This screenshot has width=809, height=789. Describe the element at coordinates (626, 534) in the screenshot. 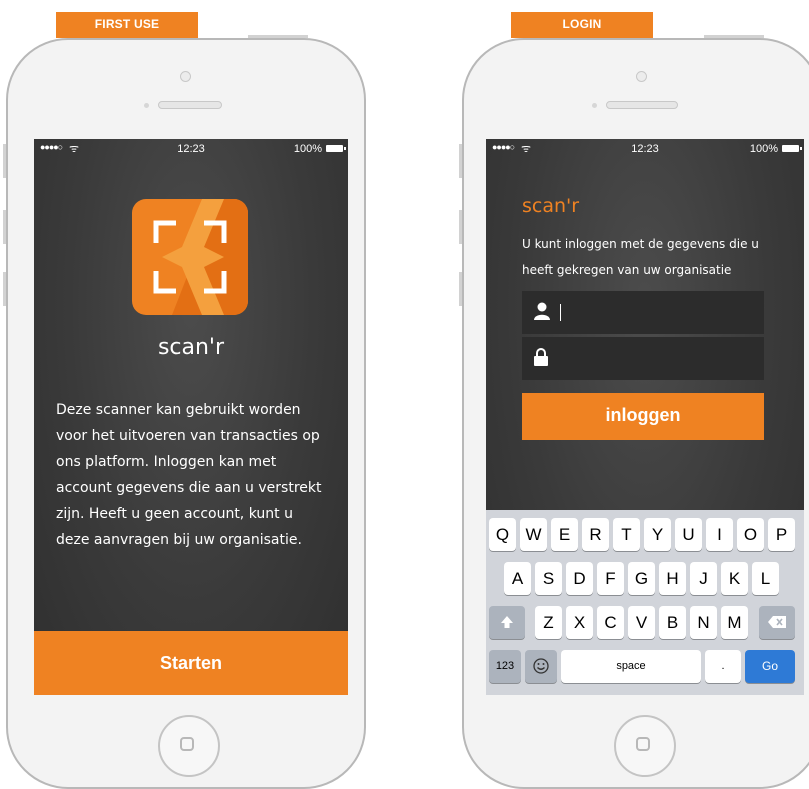

I see `key: T` at that location.